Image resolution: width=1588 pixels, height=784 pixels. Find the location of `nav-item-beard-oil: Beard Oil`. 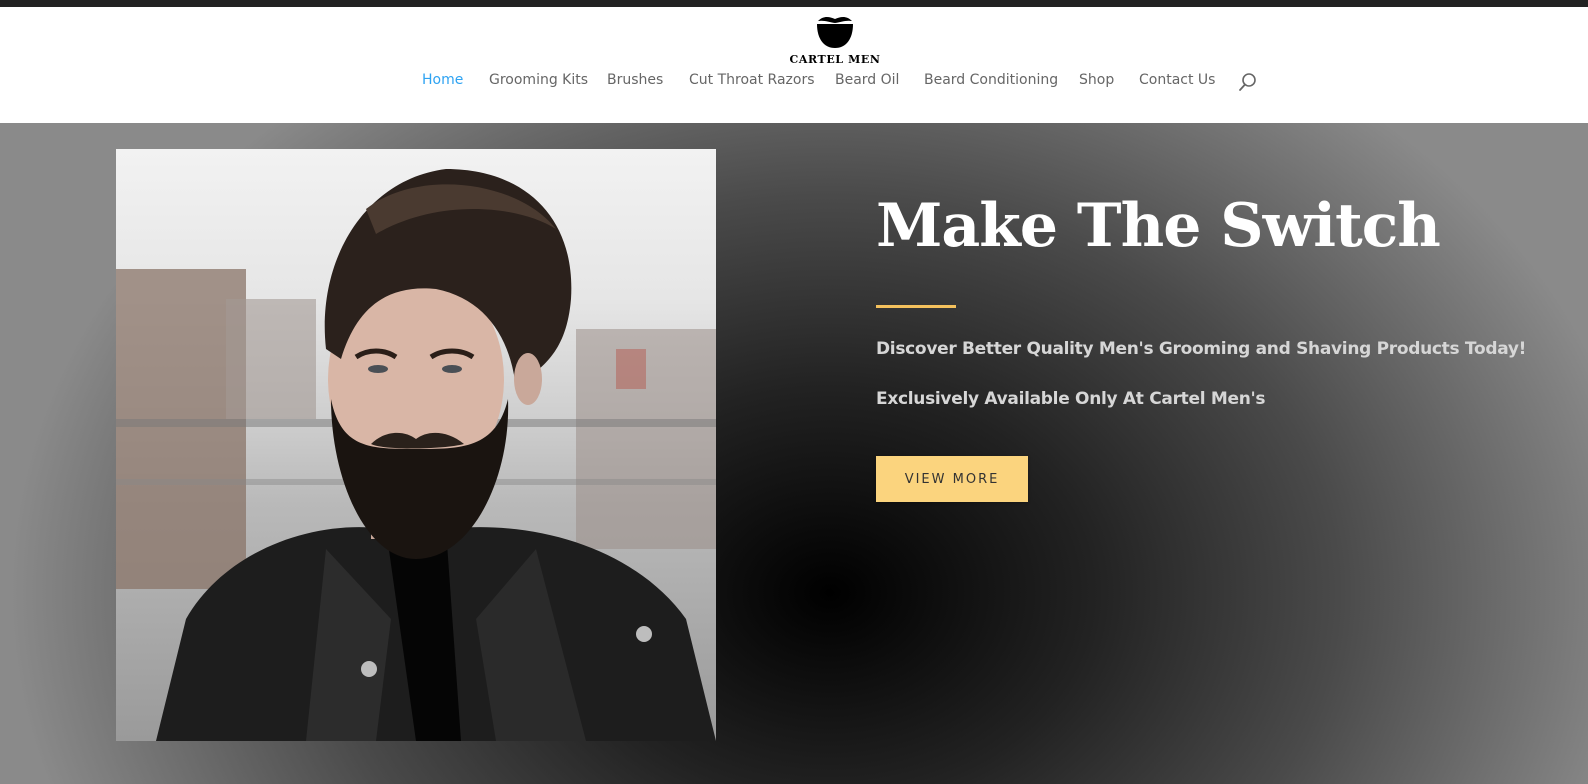

nav-item-beard-oil: Beard Oil is located at coordinates (867, 80).